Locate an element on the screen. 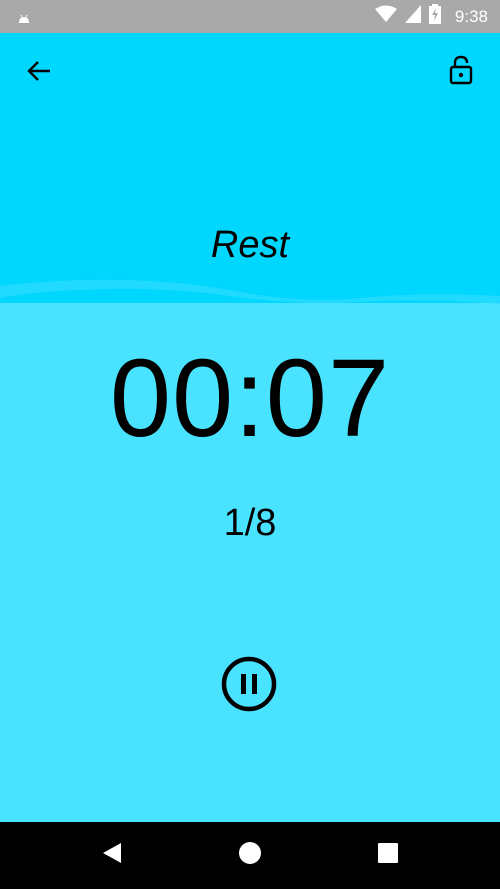 This screenshot has height=889, width=500. round-counter: 1/8 is located at coordinates (250, 523).